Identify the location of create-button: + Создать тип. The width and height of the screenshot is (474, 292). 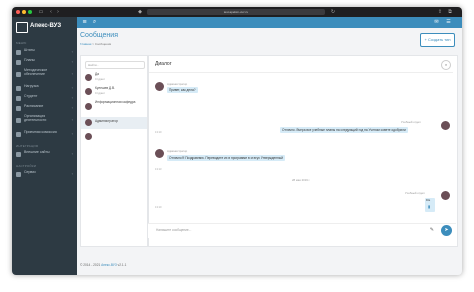
(437, 40).